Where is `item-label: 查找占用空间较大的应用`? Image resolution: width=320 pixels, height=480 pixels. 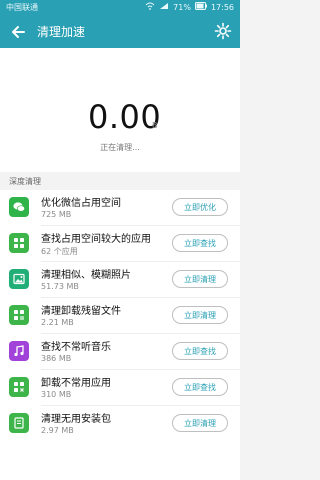 item-label: 查找占用空间较大的应用 is located at coordinates (96, 239).